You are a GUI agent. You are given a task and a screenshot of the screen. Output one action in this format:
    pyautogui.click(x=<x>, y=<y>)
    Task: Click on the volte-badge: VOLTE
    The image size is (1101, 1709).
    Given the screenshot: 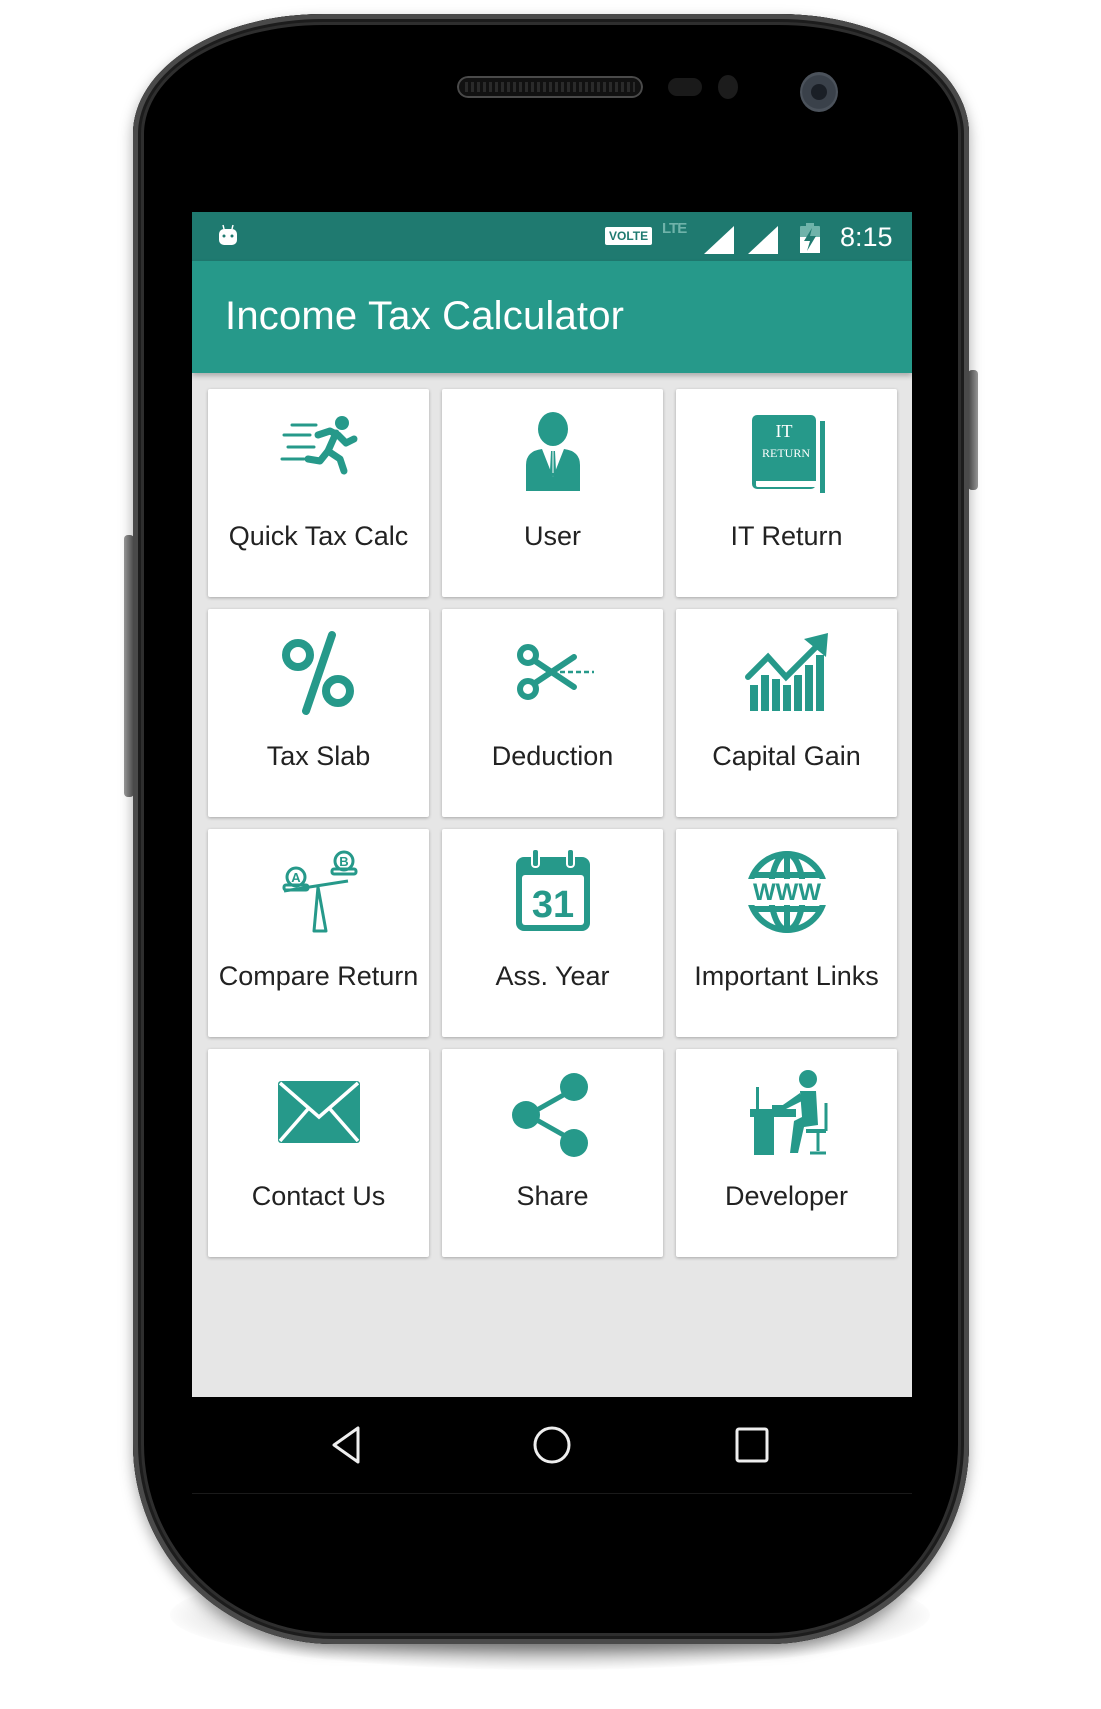 What is the action you would take?
    pyautogui.click(x=629, y=236)
    